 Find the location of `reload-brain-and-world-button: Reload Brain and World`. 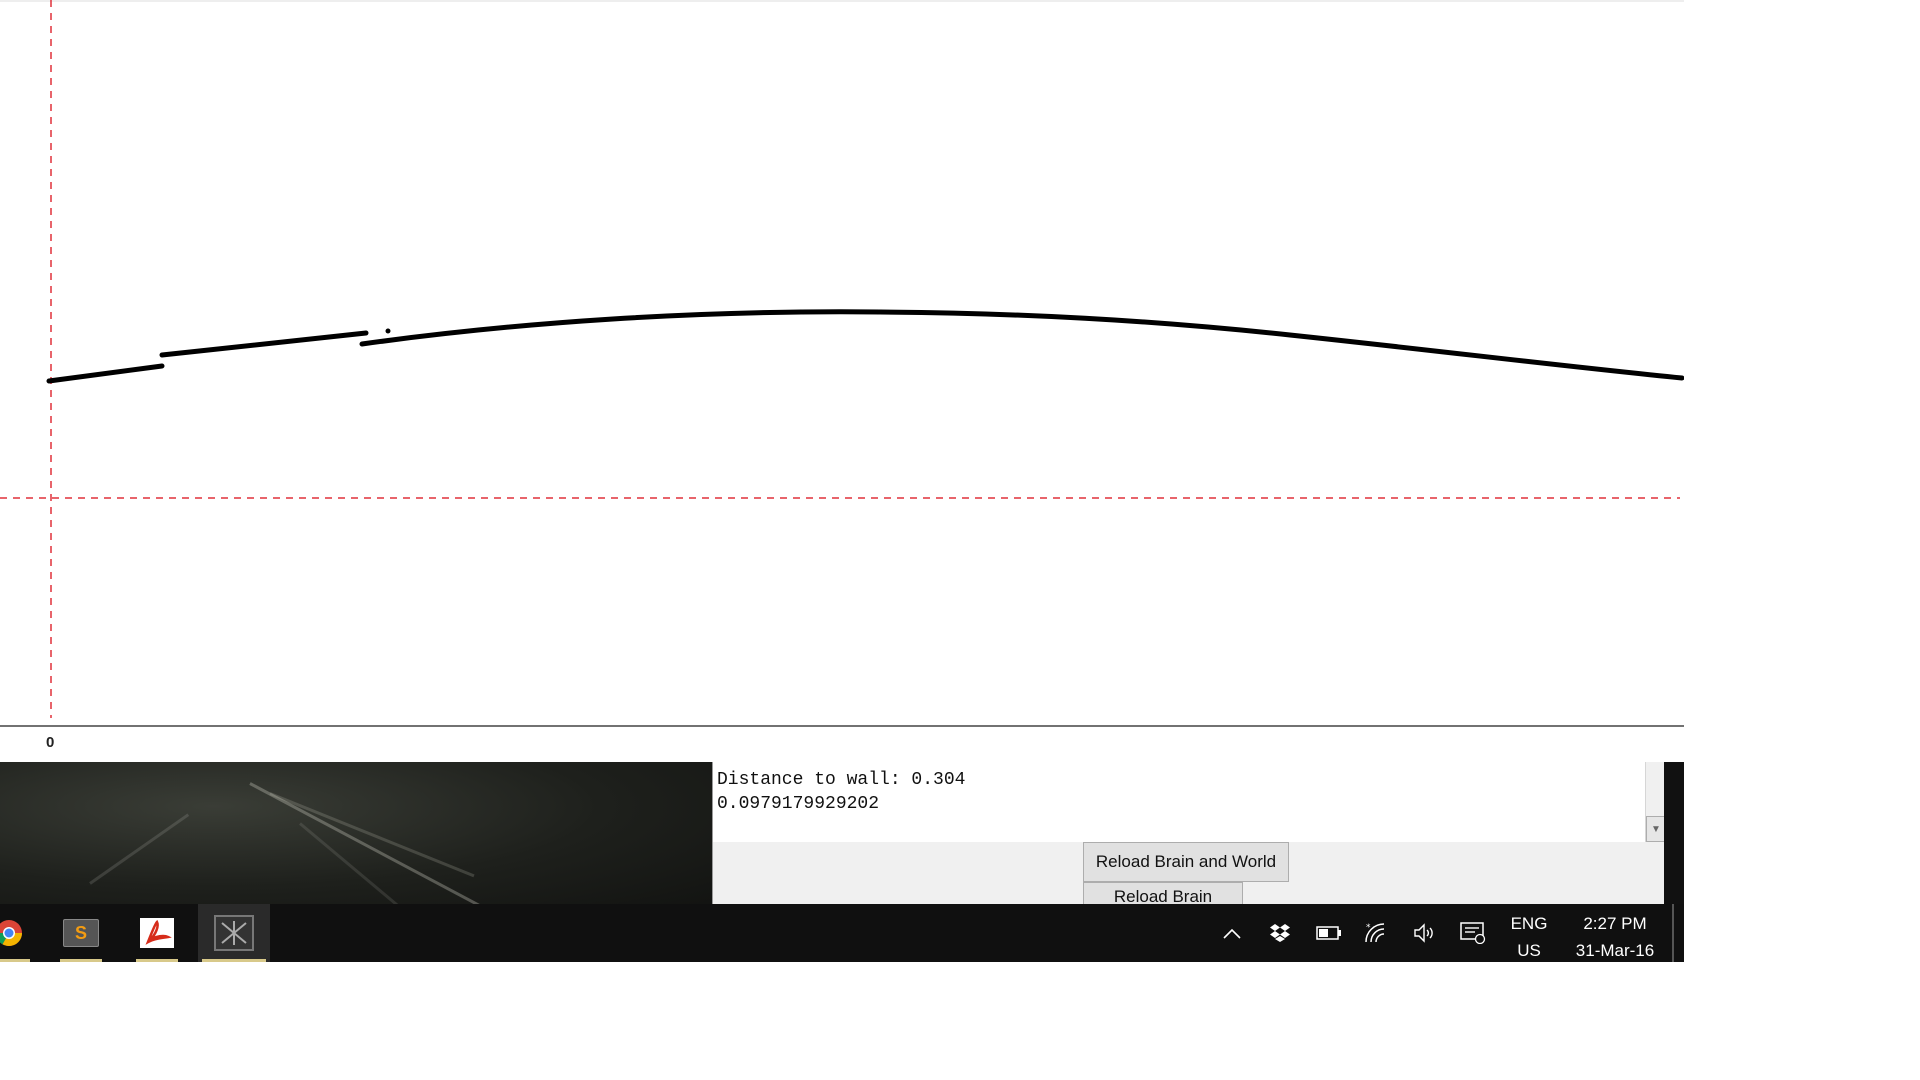

reload-brain-and-world-button: Reload Brain and World is located at coordinates (1186, 862).